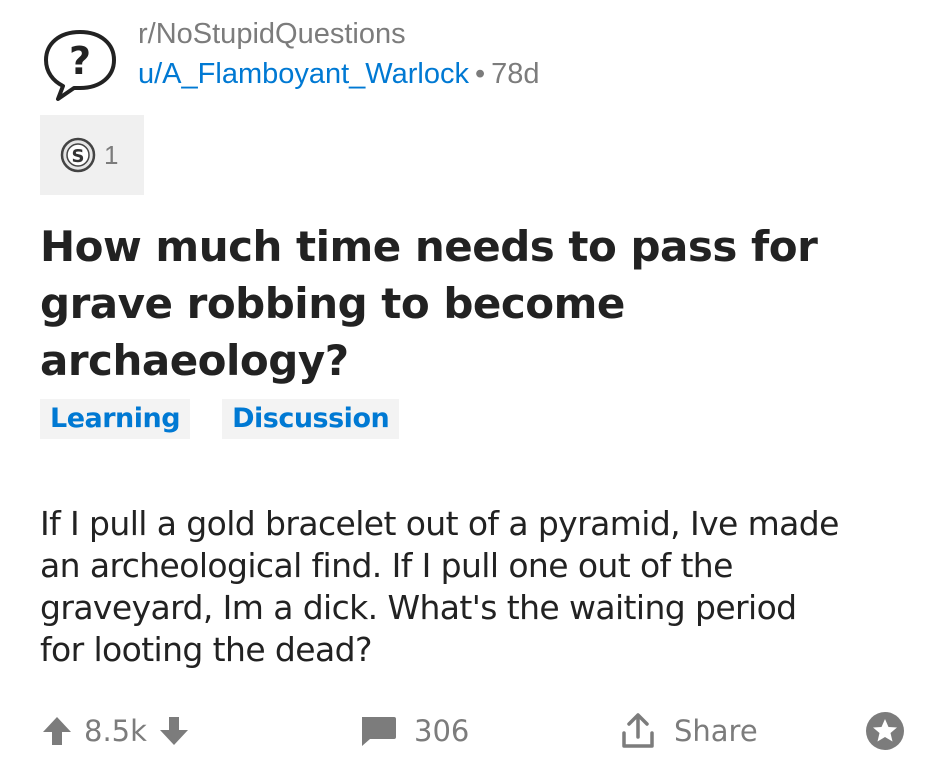 The height and width of the screenshot is (781, 944). I want to click on save-star-icon, so click(885, 731).